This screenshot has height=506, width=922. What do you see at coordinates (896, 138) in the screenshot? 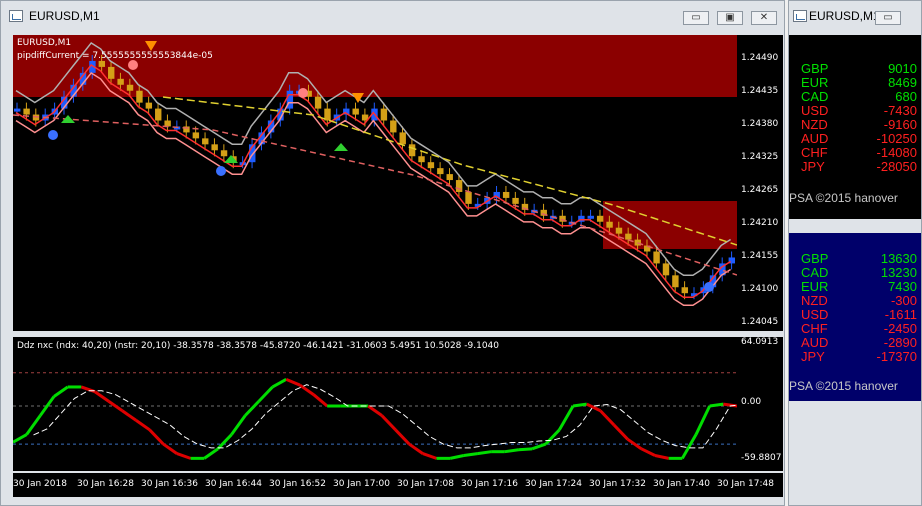
I see `currency-value: -10250` at bounding box center [896, 138].